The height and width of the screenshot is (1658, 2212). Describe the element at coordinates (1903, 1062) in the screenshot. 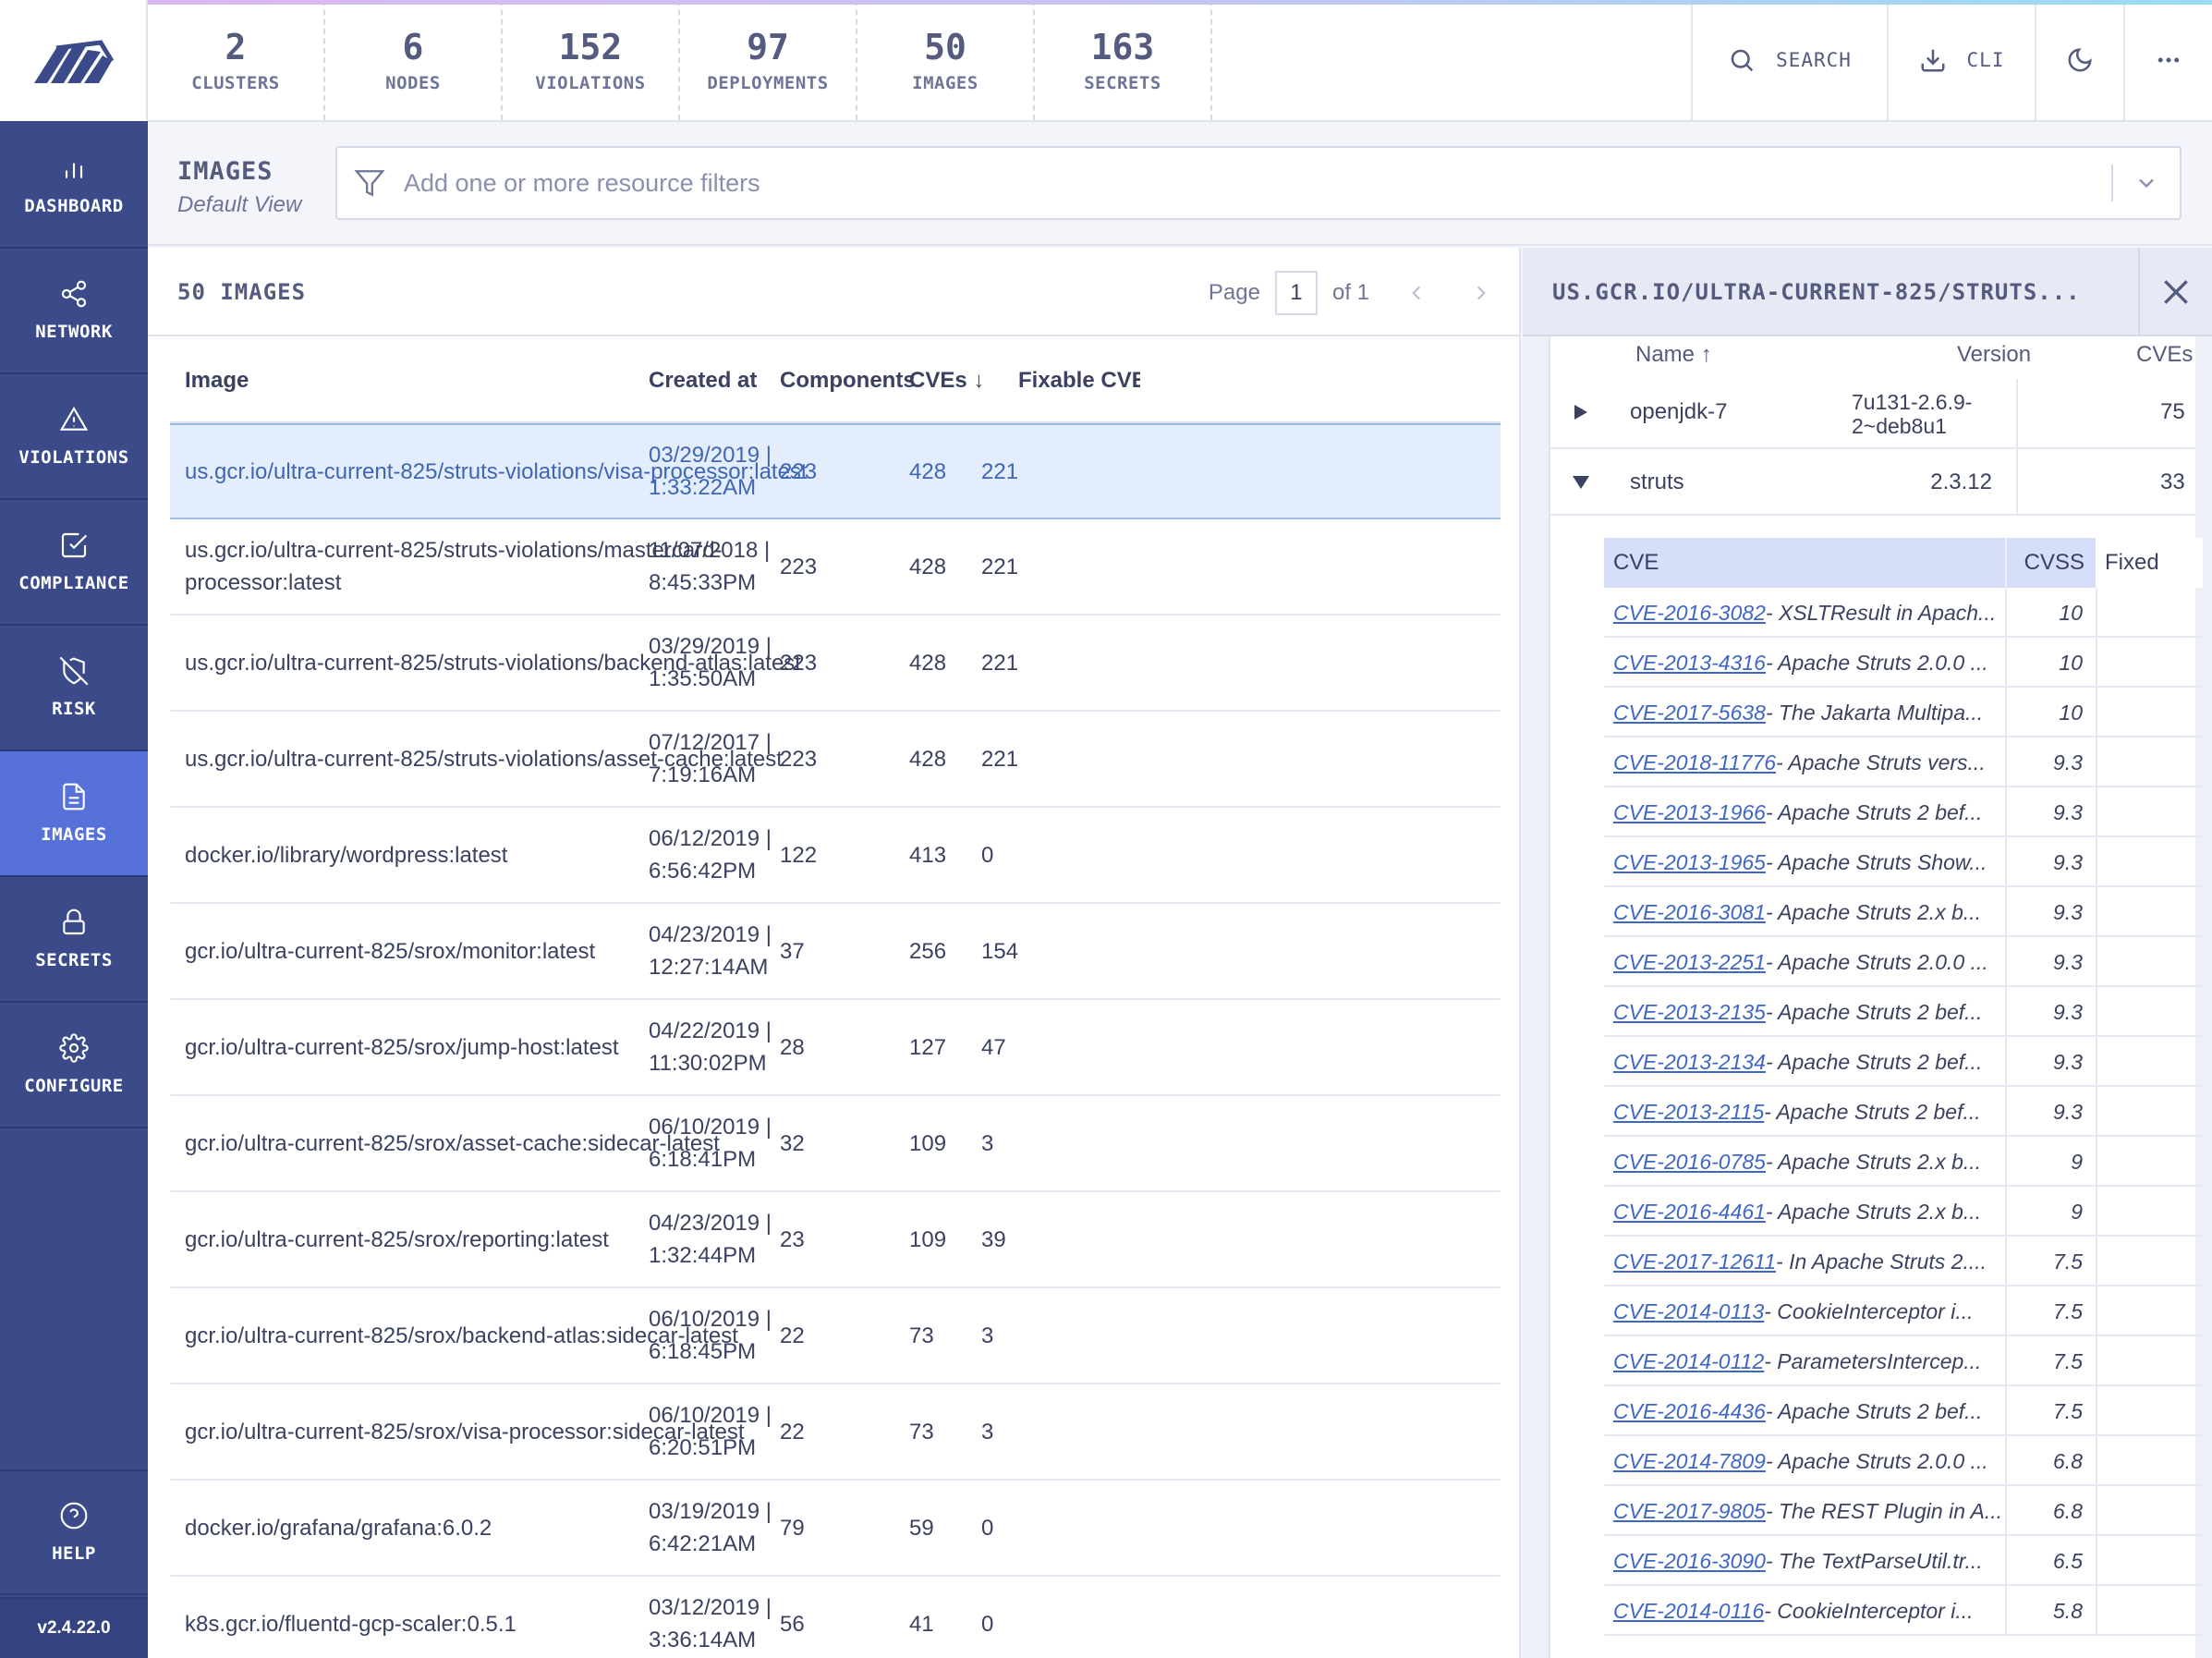

I see `cve-row: CVE-2013-2134- Apache Struts 2 bef... 9.3` at that location.